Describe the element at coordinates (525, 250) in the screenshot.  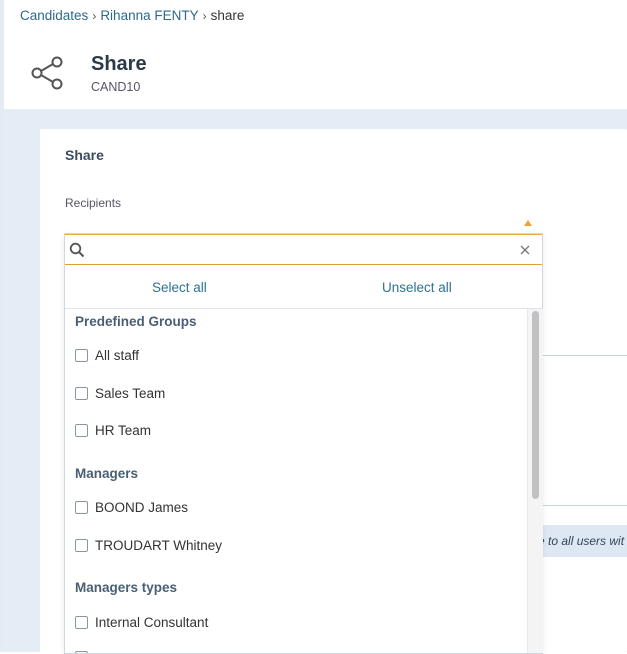
I see `close-icon` at that location.